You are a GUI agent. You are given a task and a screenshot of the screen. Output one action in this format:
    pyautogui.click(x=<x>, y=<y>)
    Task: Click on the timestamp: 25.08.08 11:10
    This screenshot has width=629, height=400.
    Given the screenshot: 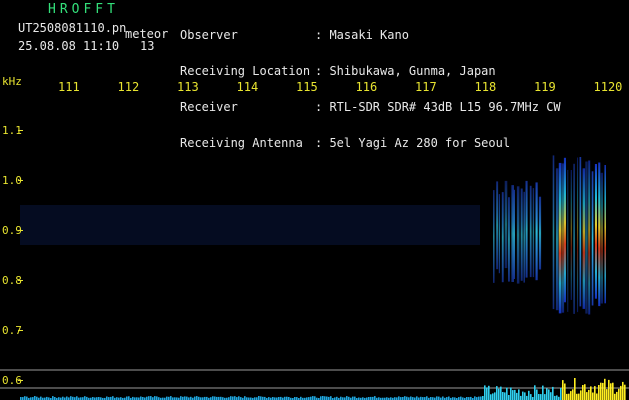 What is the action you would take?
    pyautogui.click(x=69, y=46)
    